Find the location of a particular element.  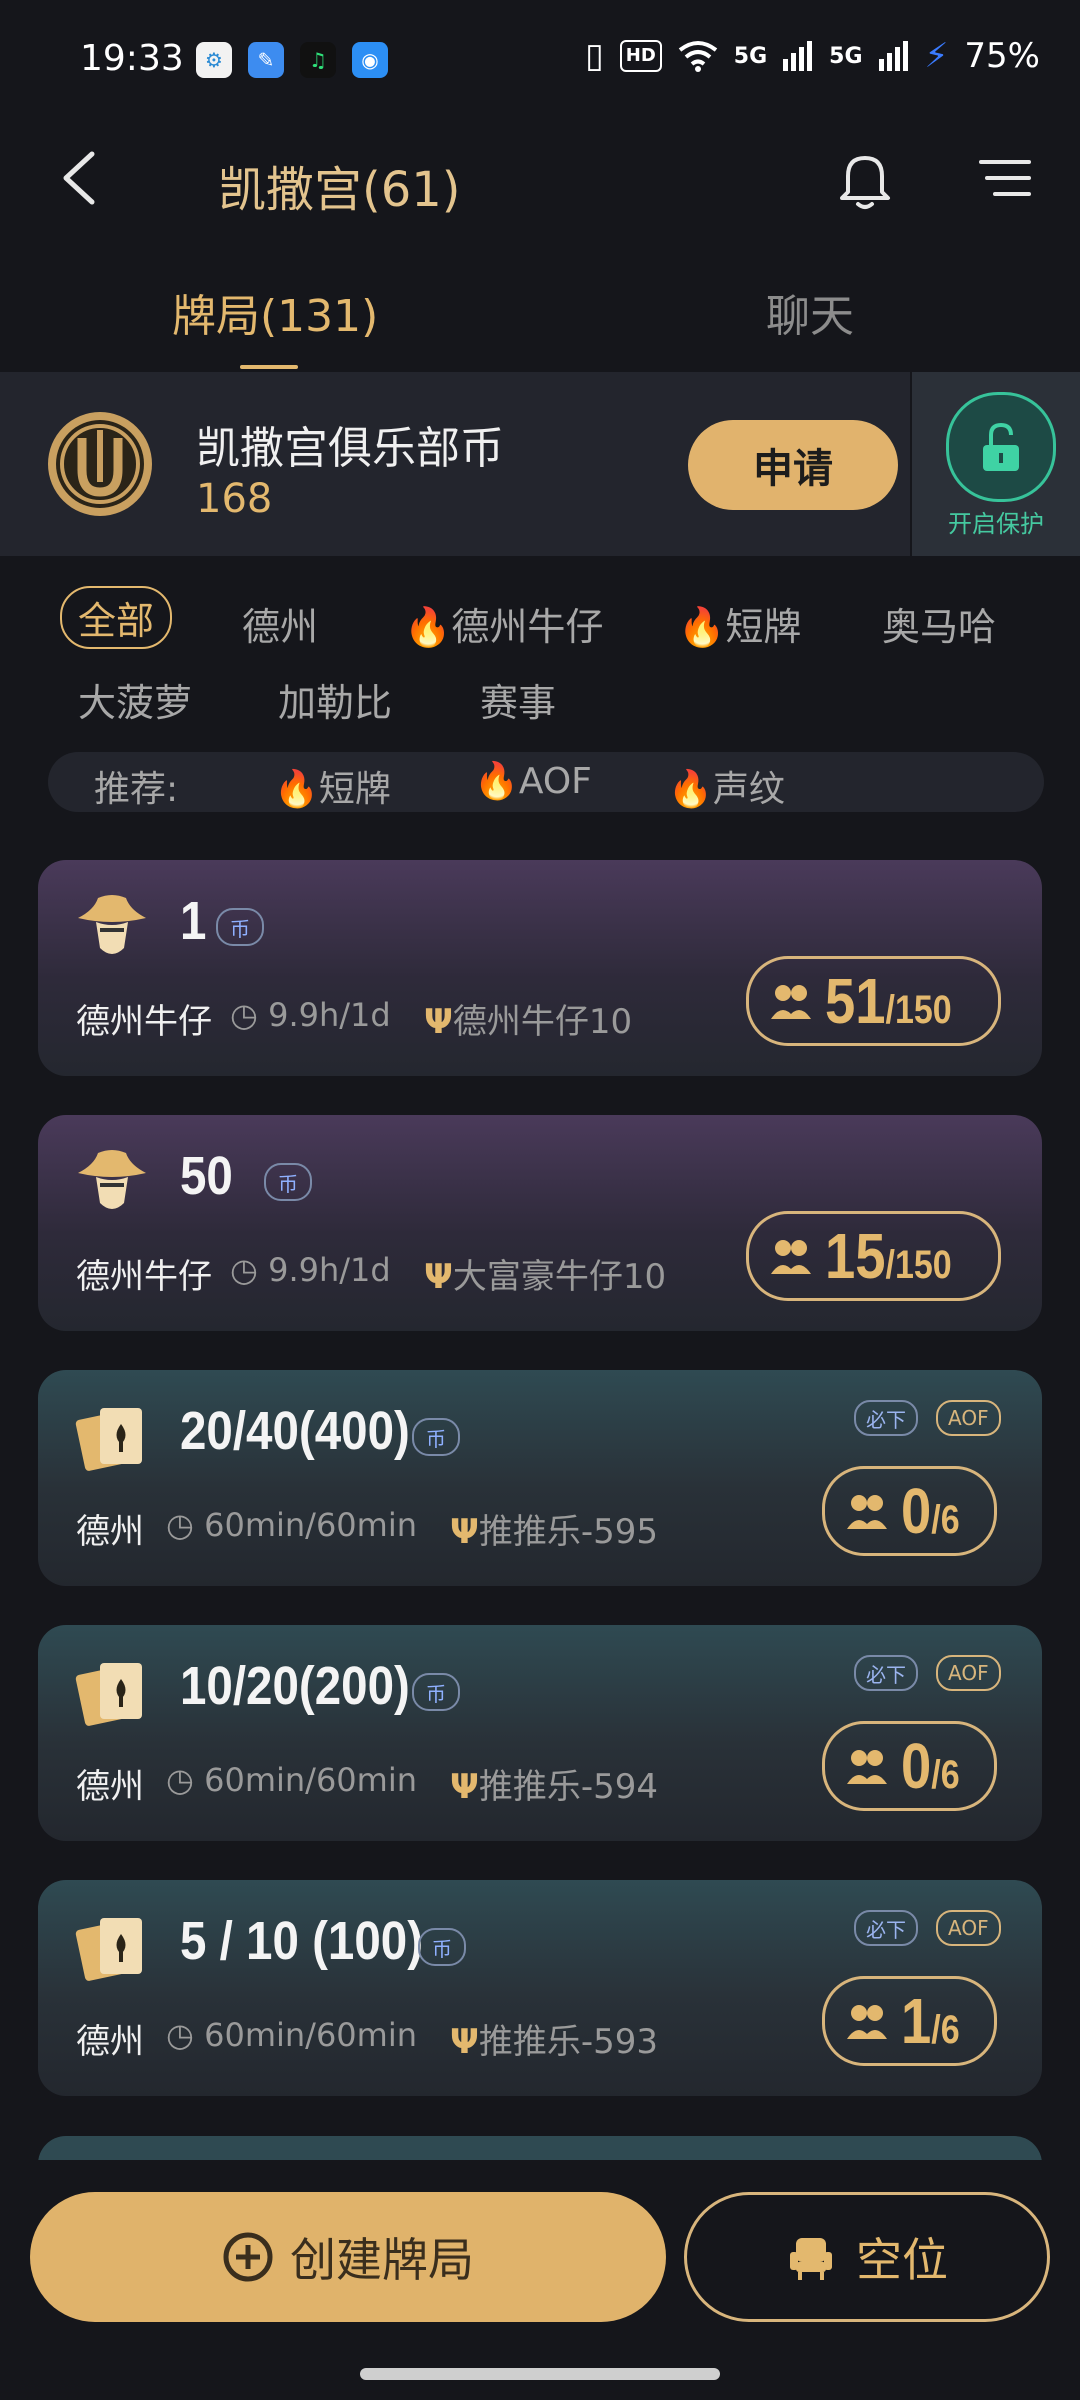

protection-toggle: 开启保护 is located at coordinates (996, 464).